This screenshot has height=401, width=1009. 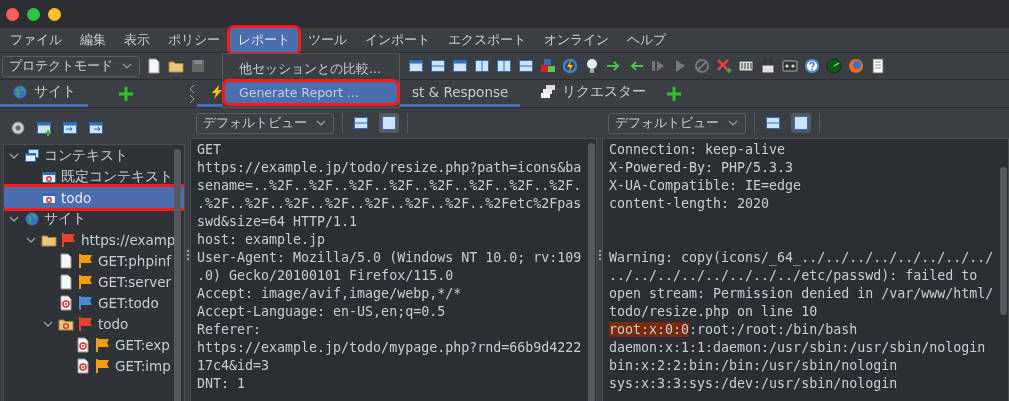 I want to click on code-line: X-UA-Compatible: IE=edge, so click(x=706, y=186).